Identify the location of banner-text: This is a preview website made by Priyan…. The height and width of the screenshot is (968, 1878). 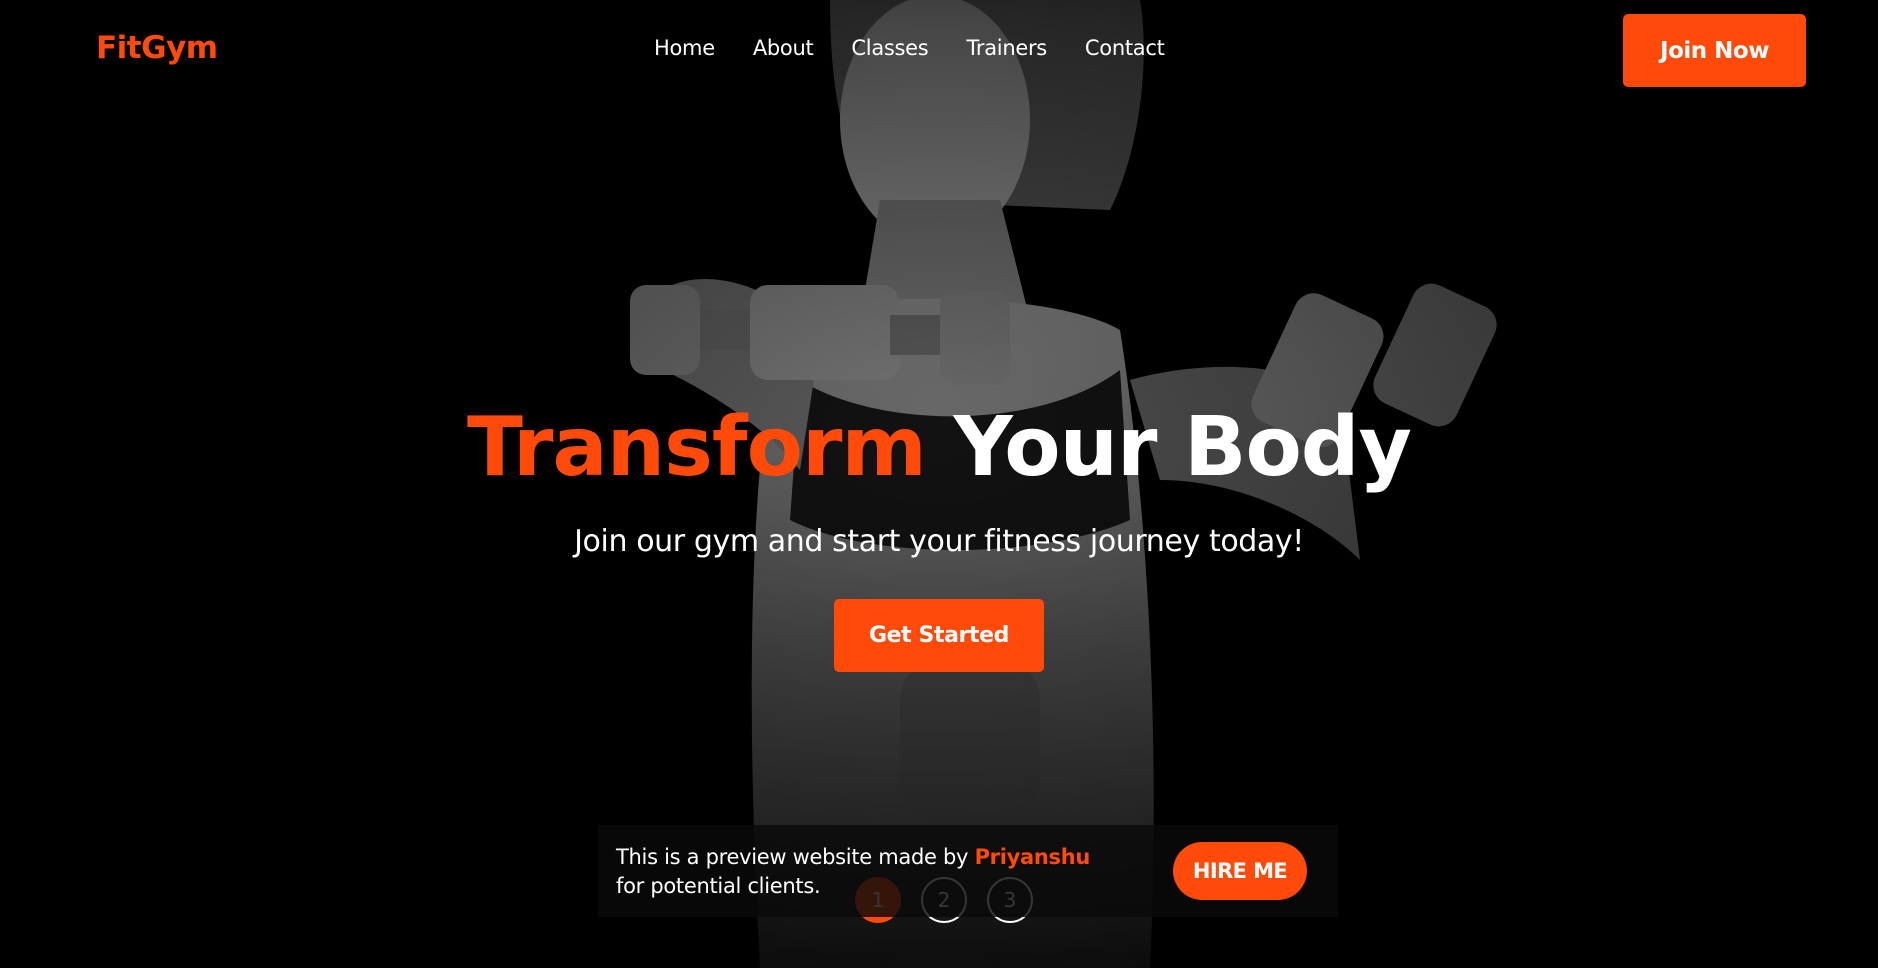
(866, 872).